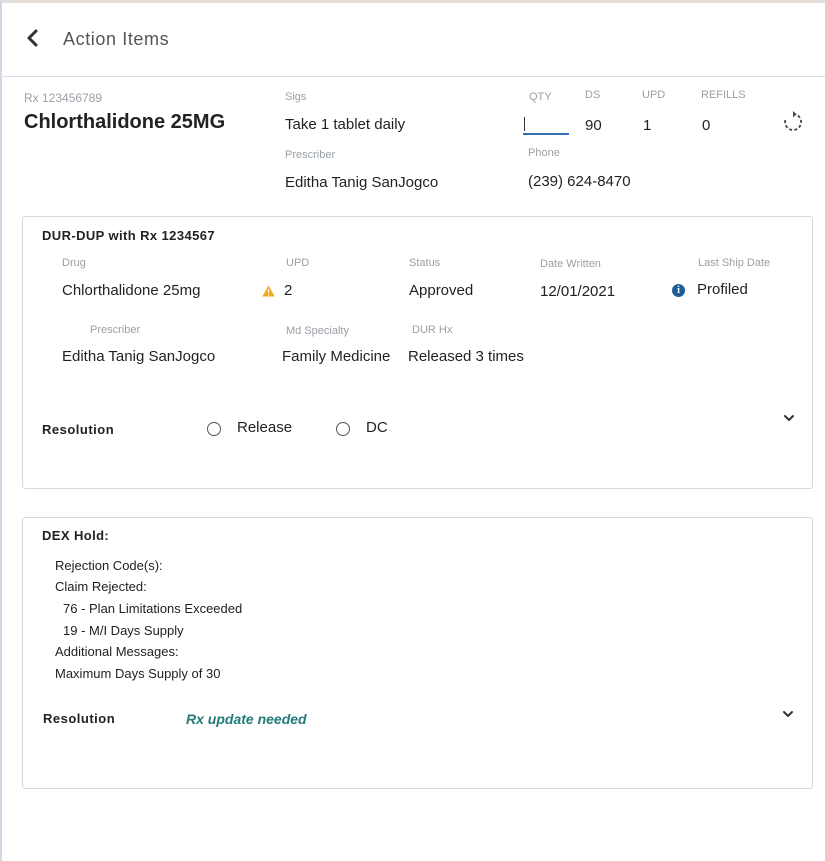 This screenshot has width=825, height=861. What do you see at coordinates (706, 125) in the screenshot?
I see `refills-value: 0` at bounding box center [706, 125].